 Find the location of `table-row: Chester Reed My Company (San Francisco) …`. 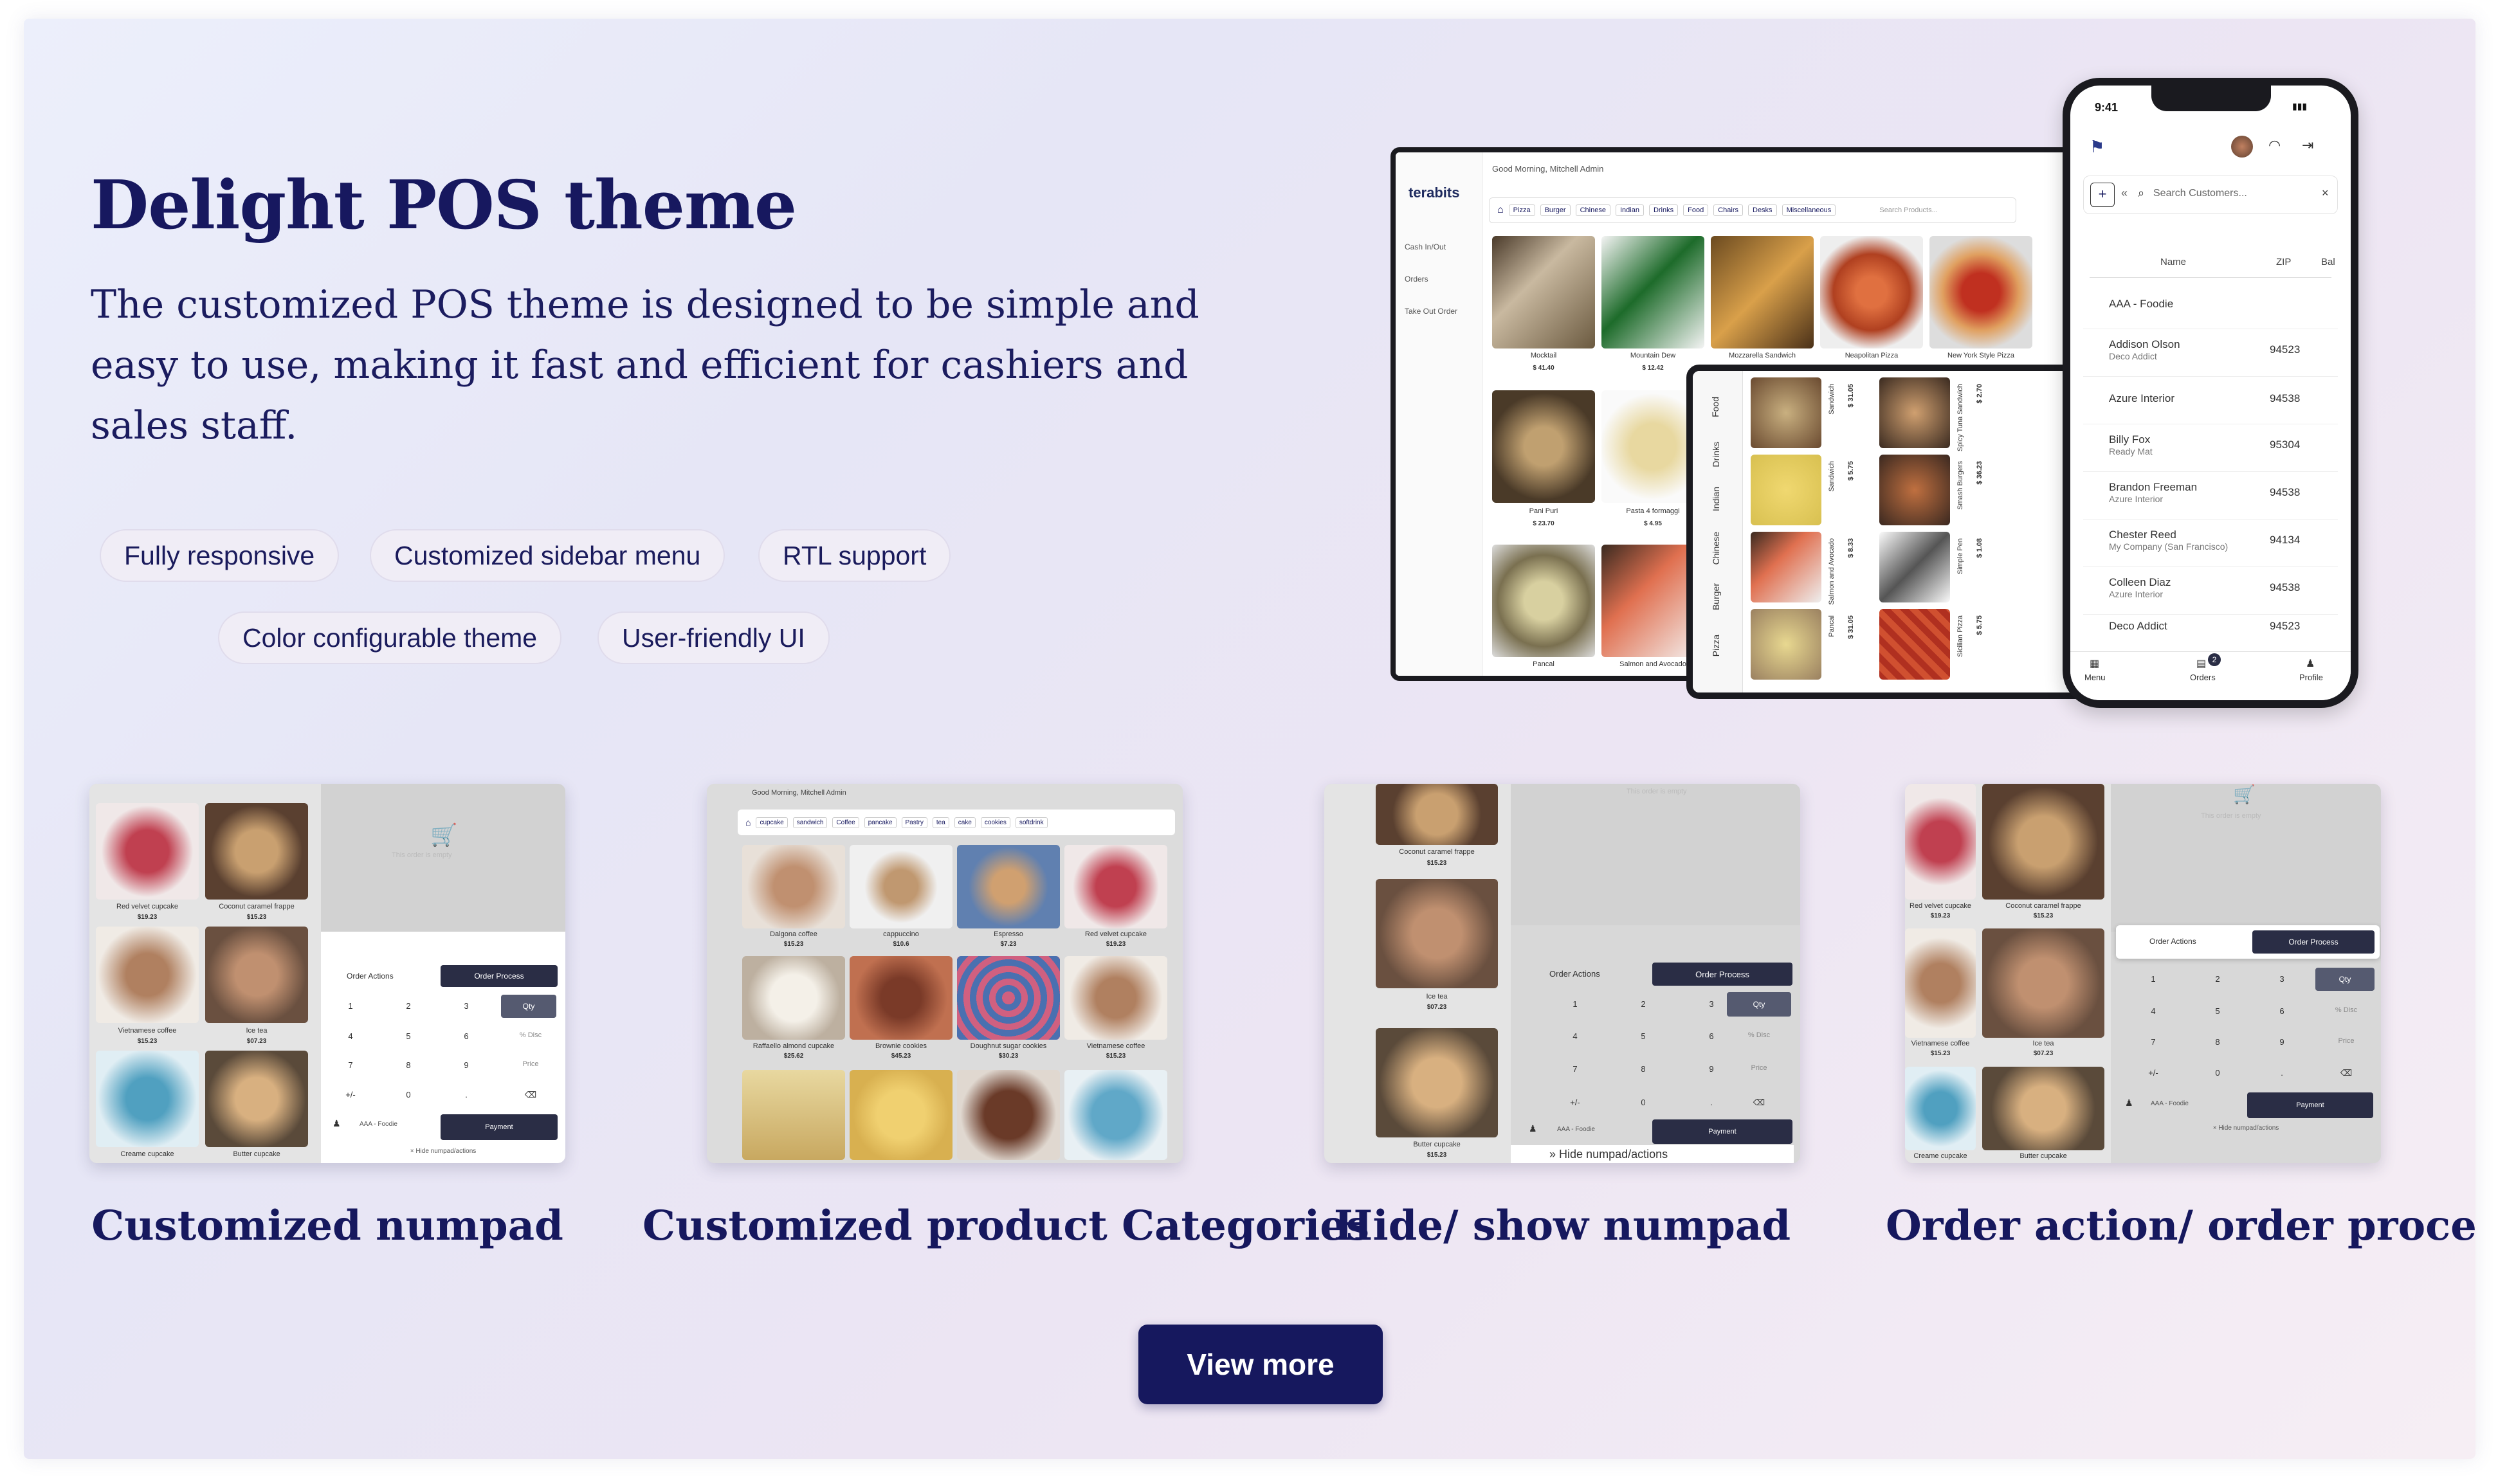

table-row: Chester Reed My Company (San Francisco) … is located at coordinates (2211, 542).